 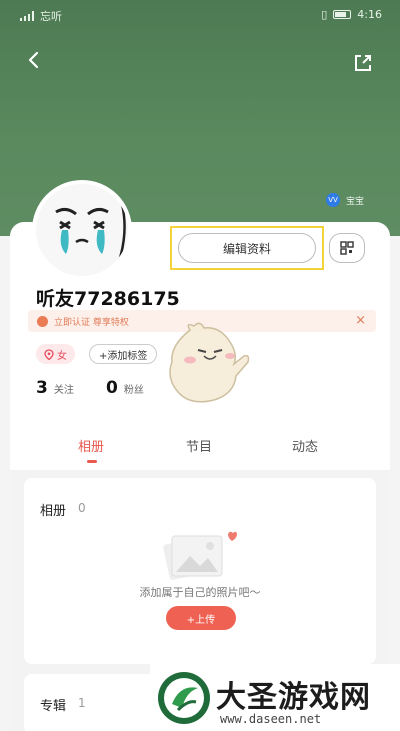 What do you see at coordinates (42, 321) in the screenshot?
I see `verify-shield-icon` at bounding box center [42, 321].